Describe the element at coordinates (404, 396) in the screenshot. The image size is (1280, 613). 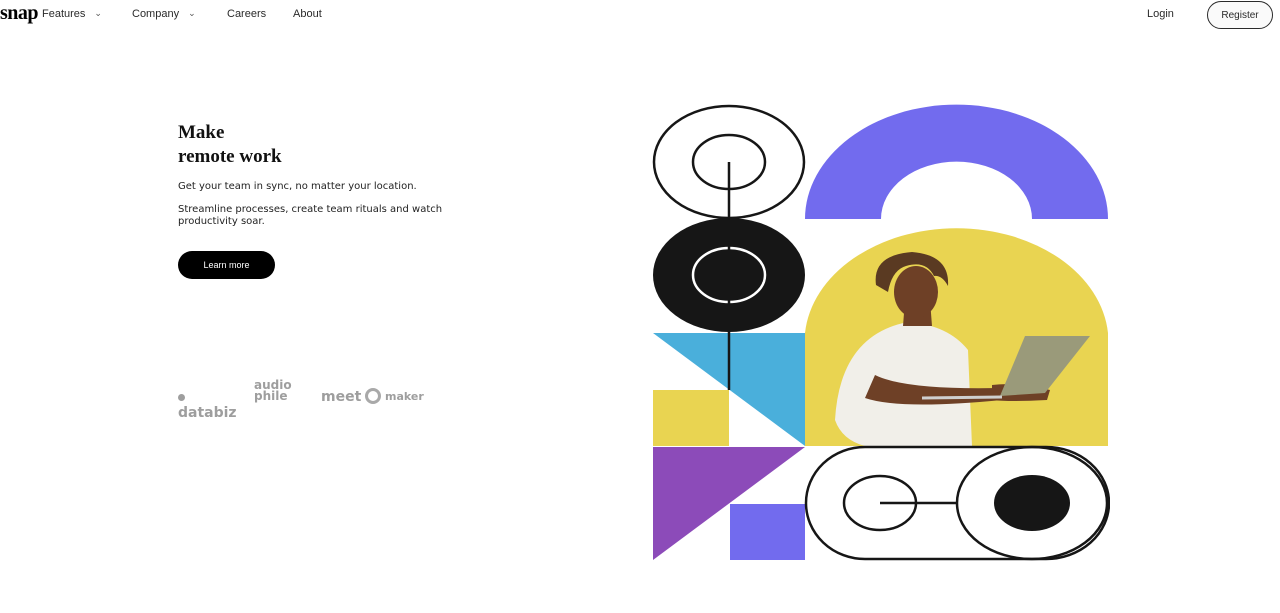
I see `maker-logo-text: maker` at that location.